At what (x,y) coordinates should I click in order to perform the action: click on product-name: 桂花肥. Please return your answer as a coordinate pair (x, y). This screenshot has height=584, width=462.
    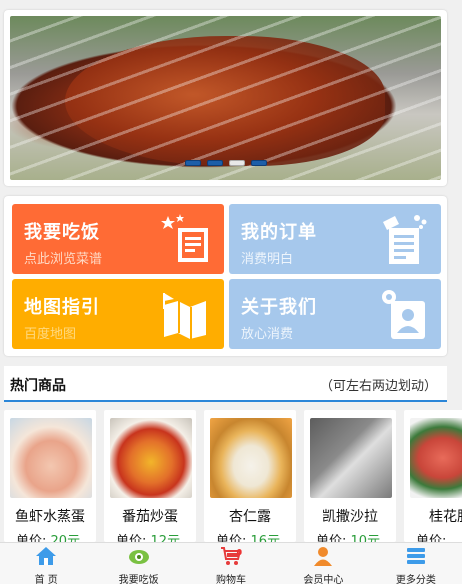
    Looking at the image, I should click on (445, 517).